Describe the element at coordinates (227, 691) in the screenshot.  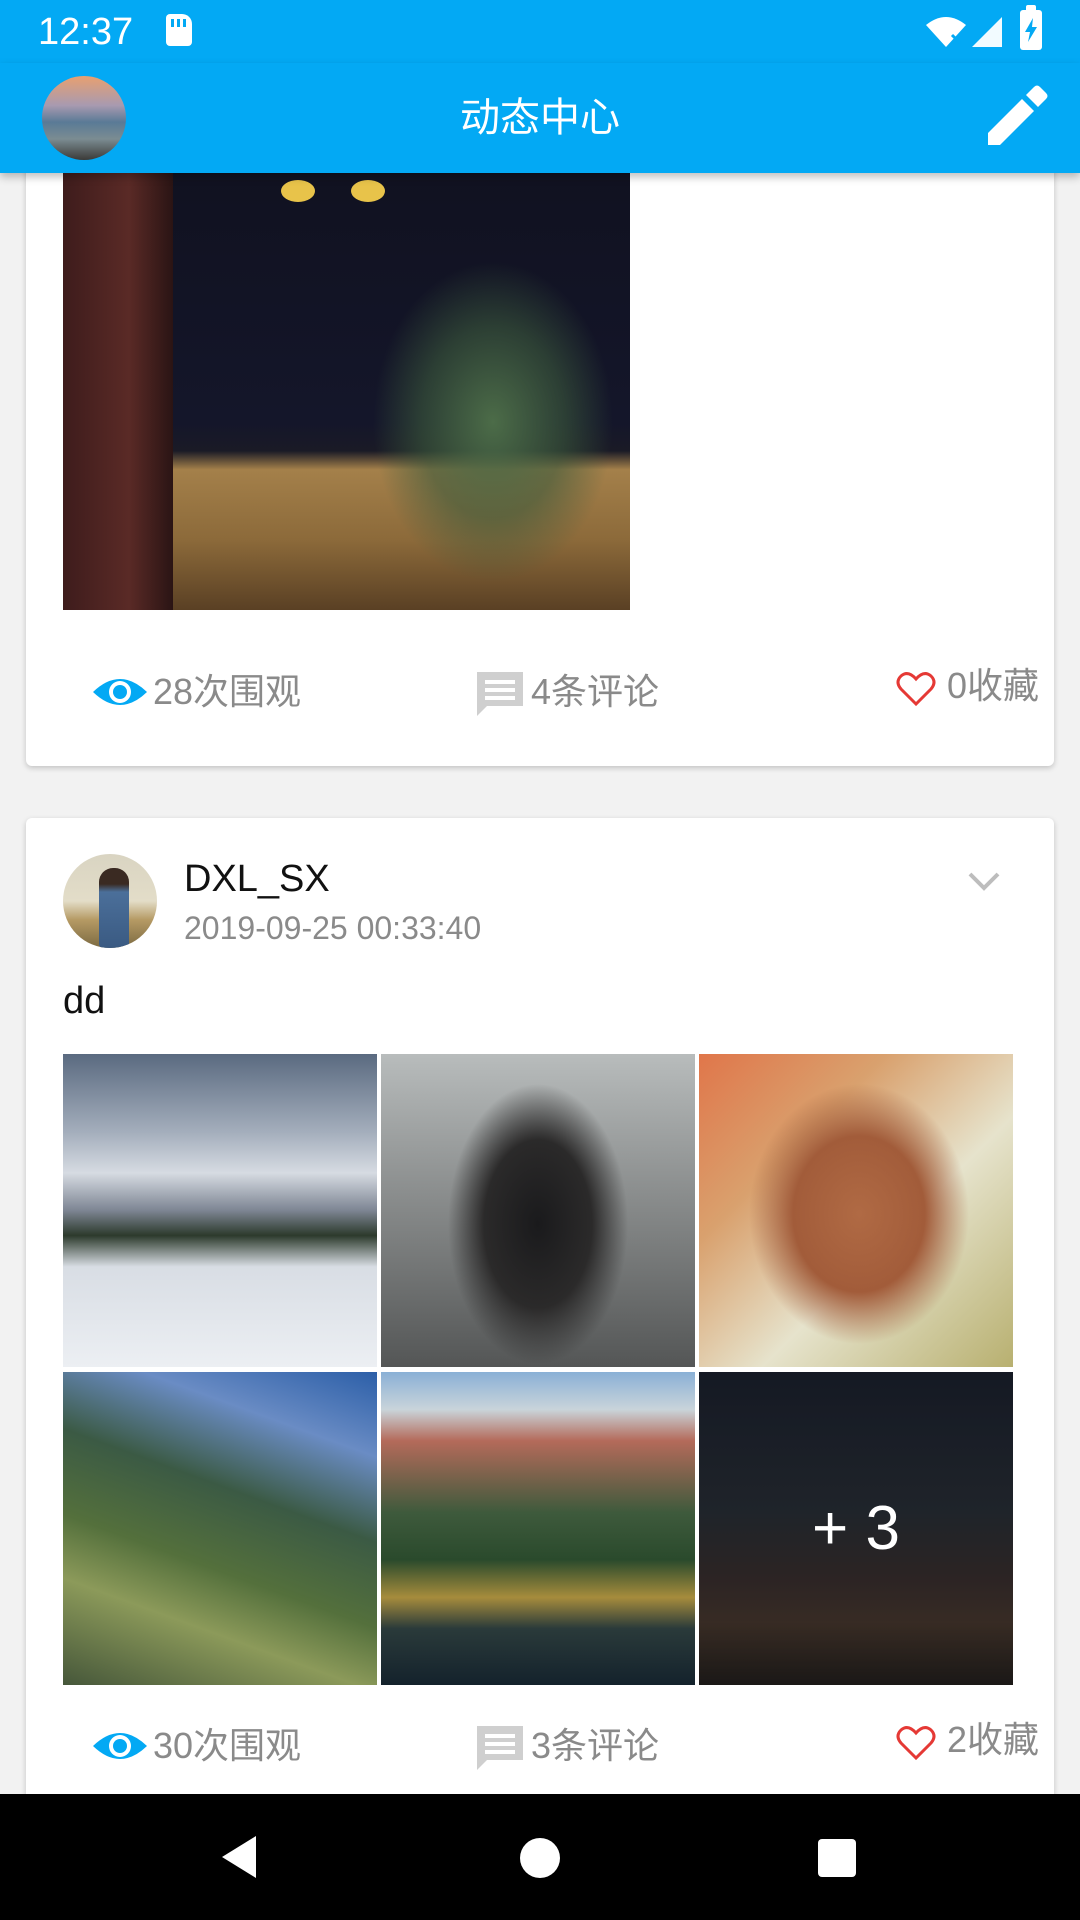
I see `views-count: 28次围观` at that location.